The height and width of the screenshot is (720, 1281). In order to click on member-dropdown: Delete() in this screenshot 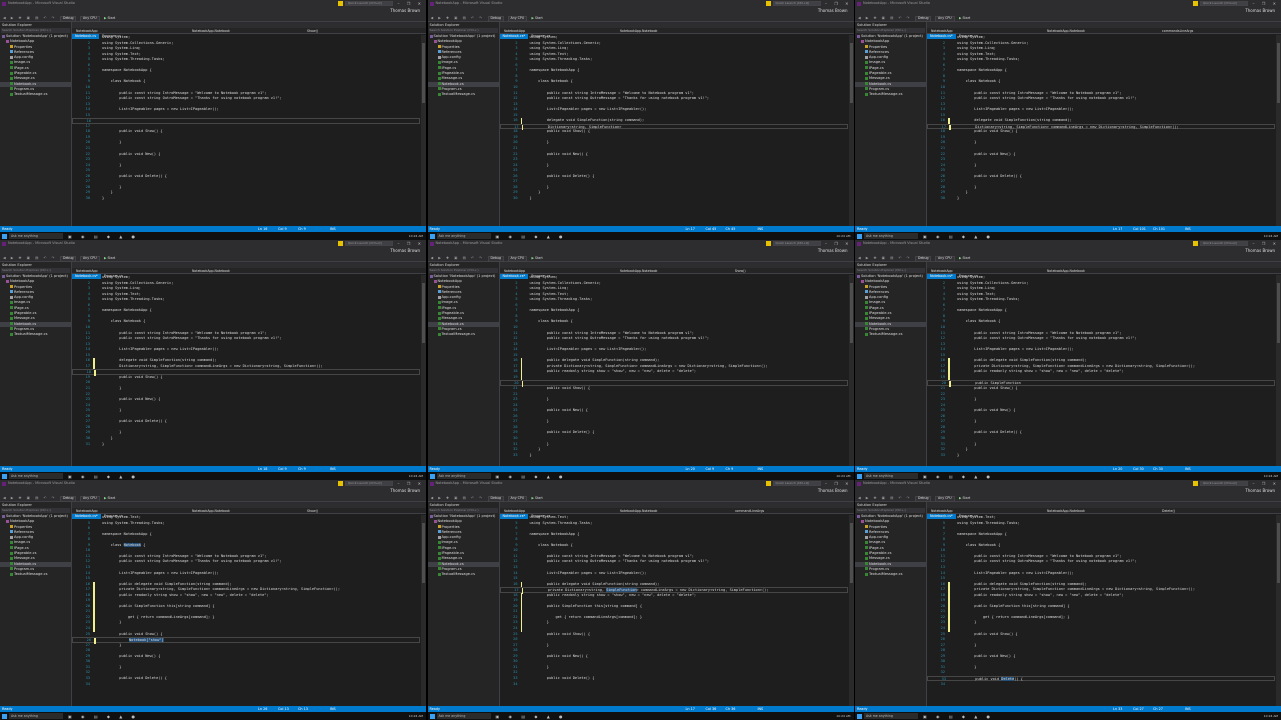, I will do `click(1217, 511)`.